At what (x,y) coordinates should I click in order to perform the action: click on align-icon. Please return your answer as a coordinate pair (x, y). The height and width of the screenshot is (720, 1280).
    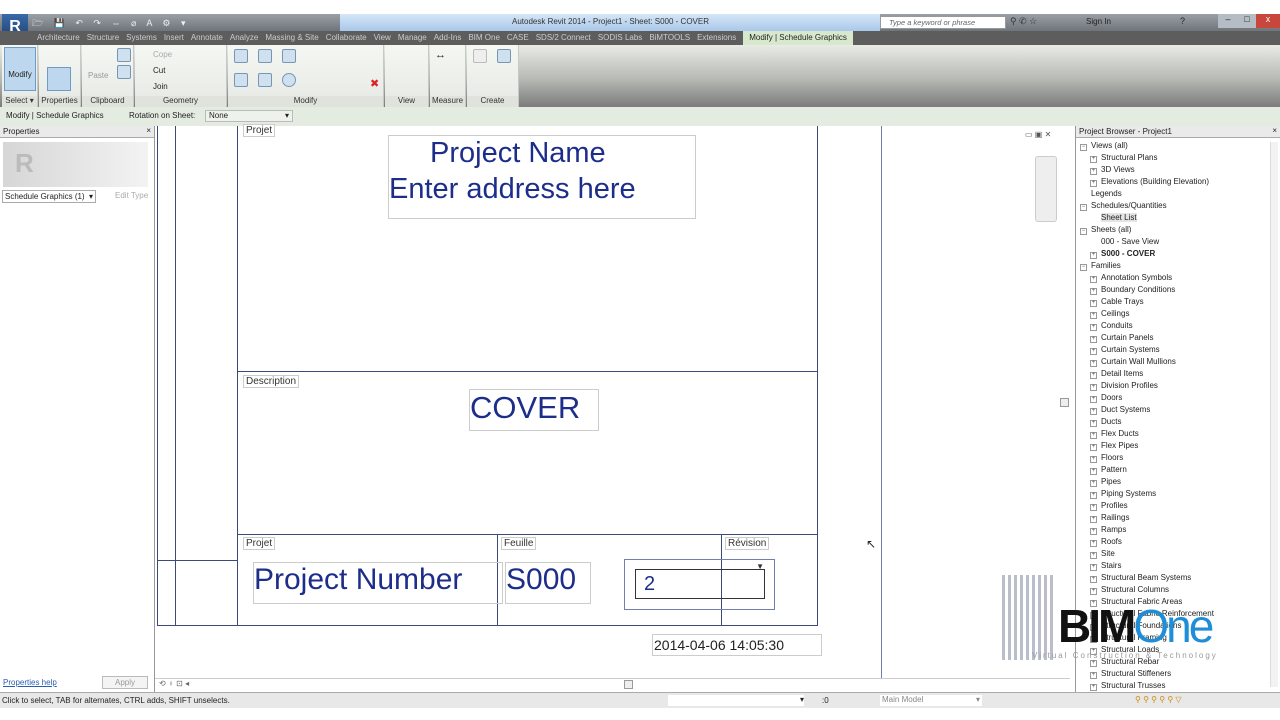
    Looking at the image, I should click on (241, 56).